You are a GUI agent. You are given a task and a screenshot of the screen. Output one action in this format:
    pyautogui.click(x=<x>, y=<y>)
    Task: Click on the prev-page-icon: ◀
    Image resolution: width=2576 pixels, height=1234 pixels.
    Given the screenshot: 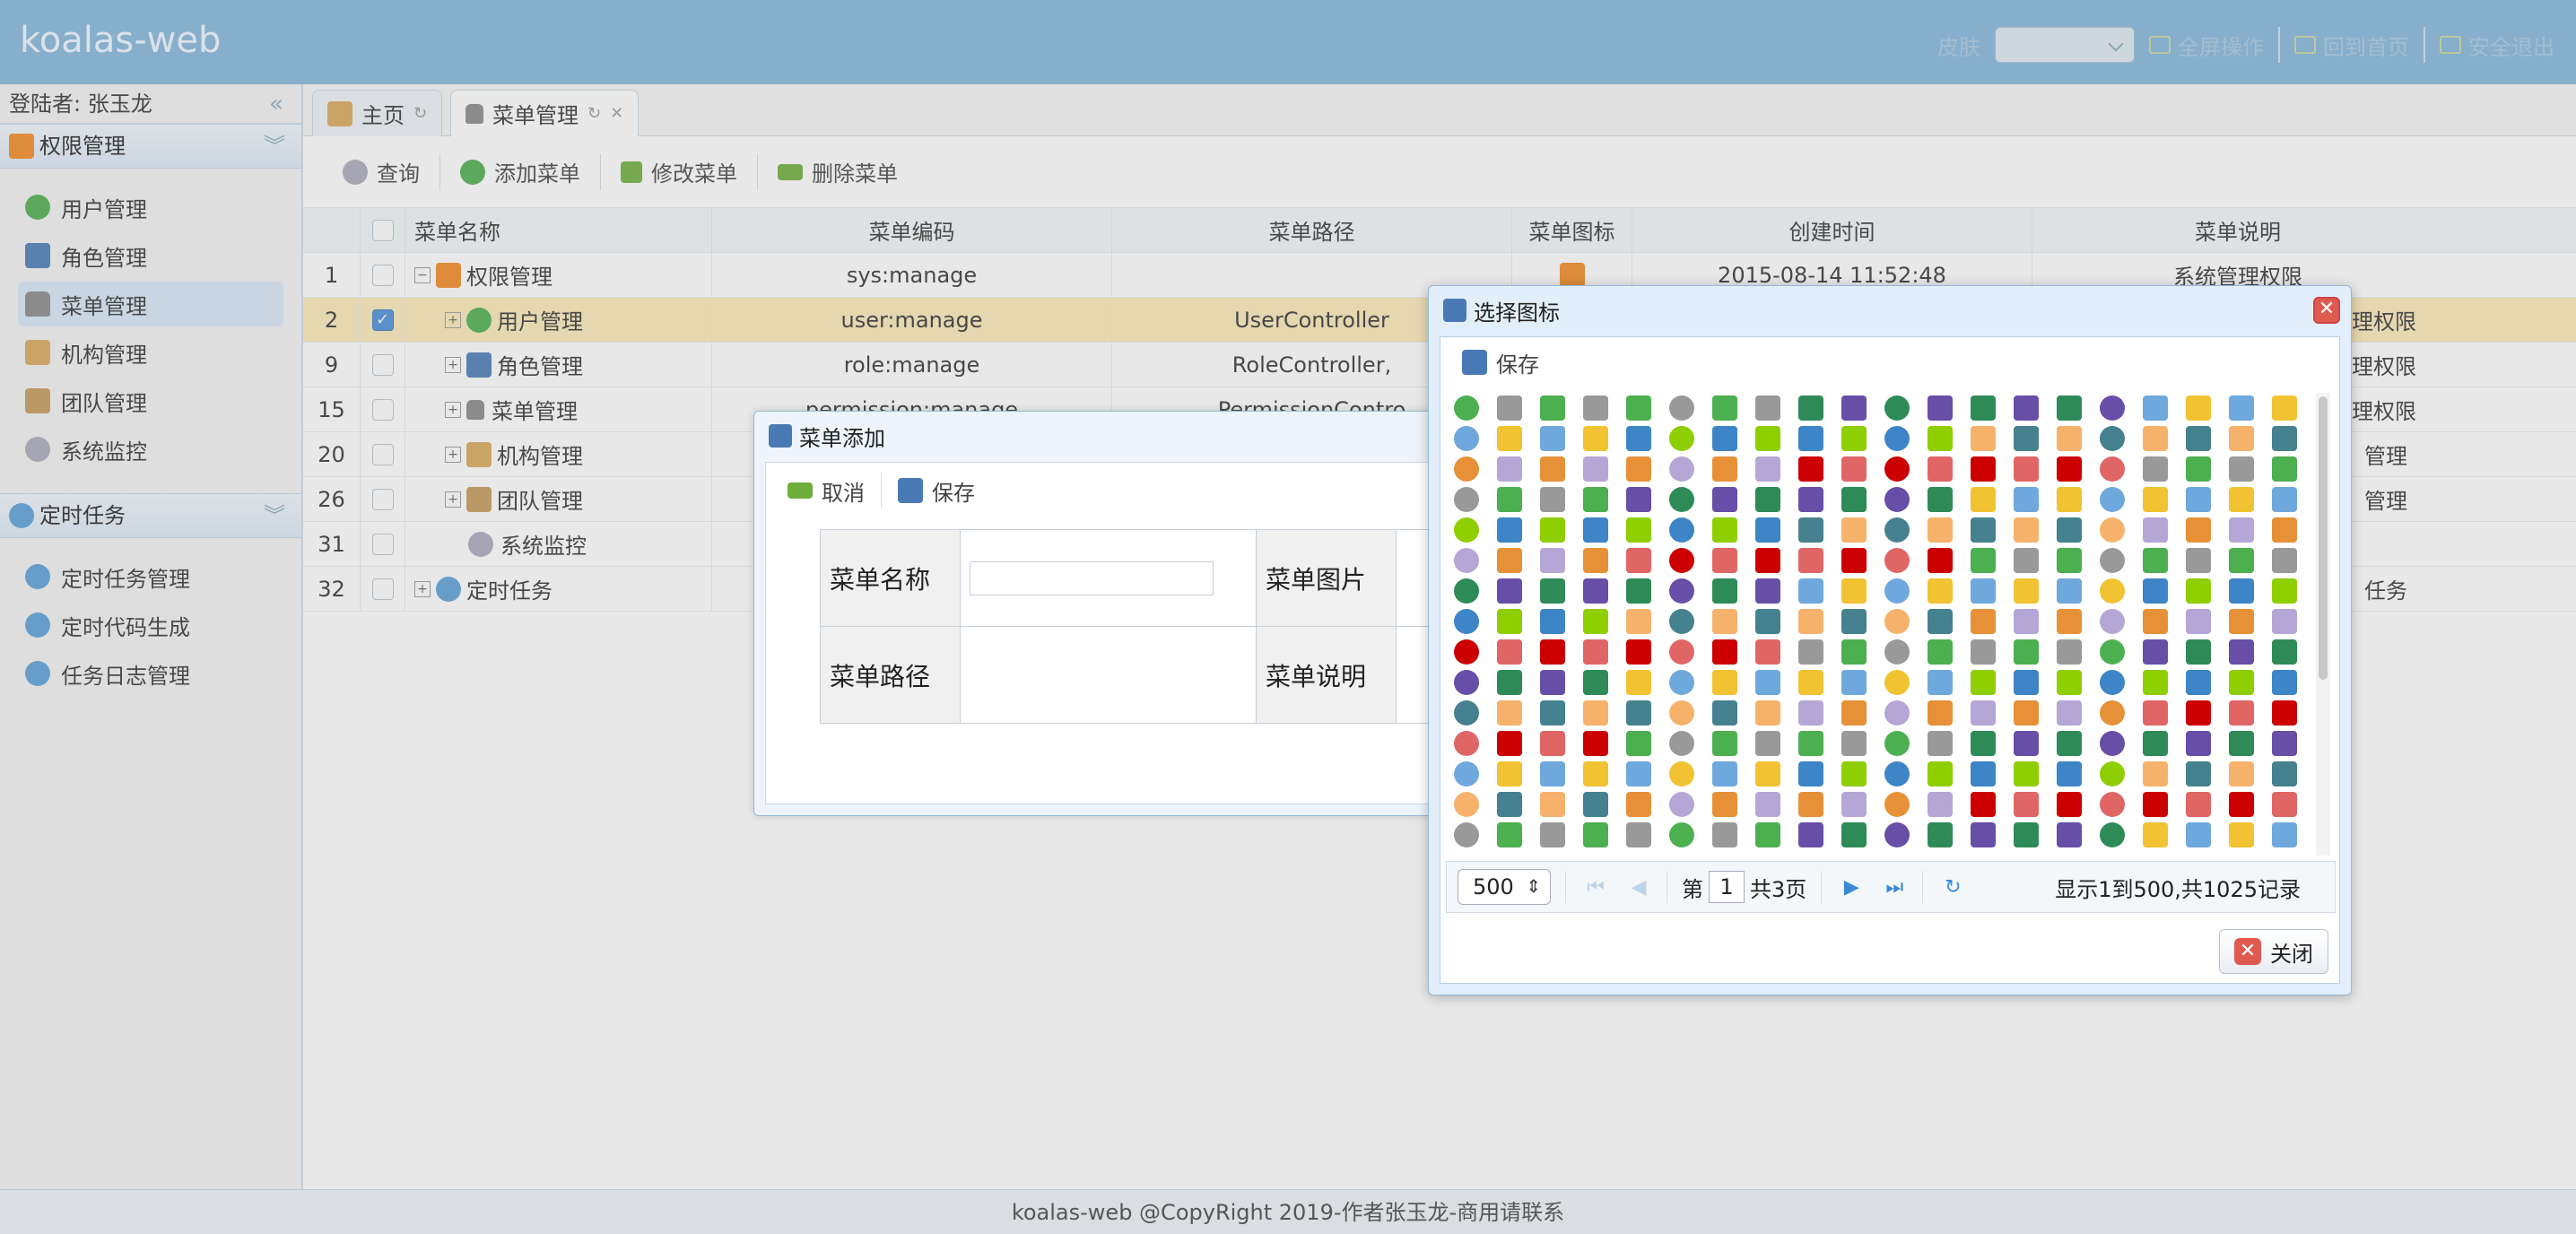 What is the action you would take?
    pyautogui.click(x=1638, y=886)
    